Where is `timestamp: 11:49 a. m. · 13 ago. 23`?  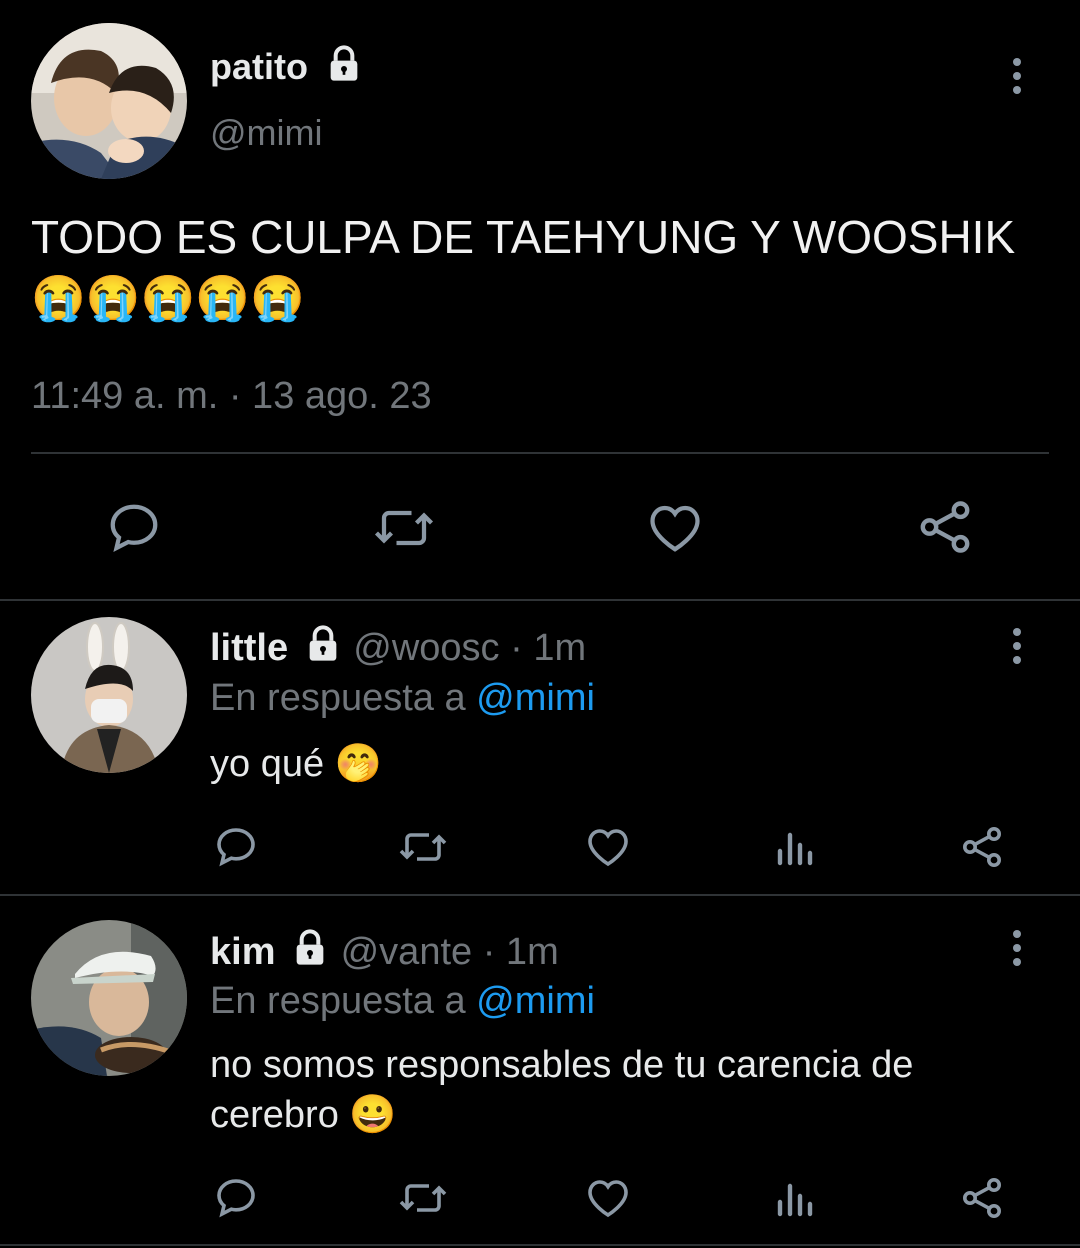
timestamp: 11:49 a. m. · 13 ago. 23 is located at coordinates (231, 396).